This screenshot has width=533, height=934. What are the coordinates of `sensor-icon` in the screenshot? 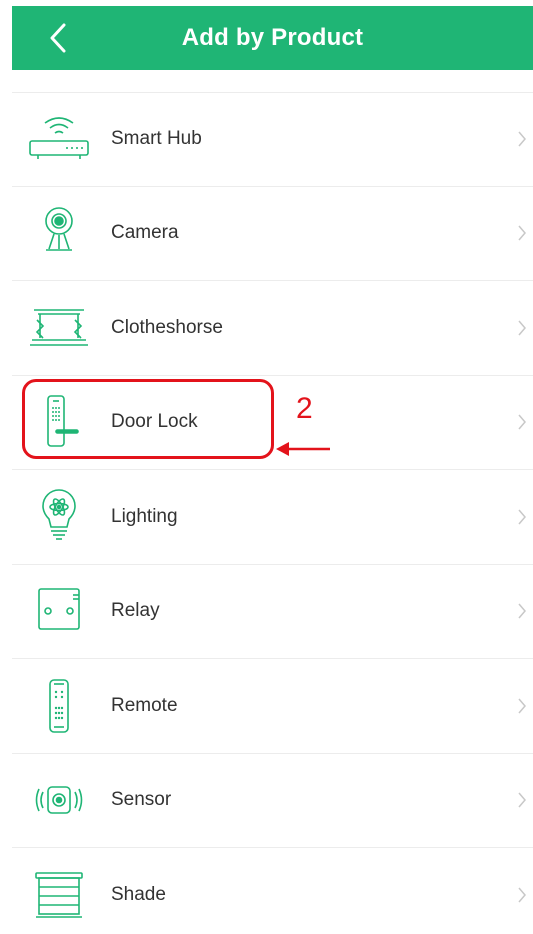 It's located at (59, 800).